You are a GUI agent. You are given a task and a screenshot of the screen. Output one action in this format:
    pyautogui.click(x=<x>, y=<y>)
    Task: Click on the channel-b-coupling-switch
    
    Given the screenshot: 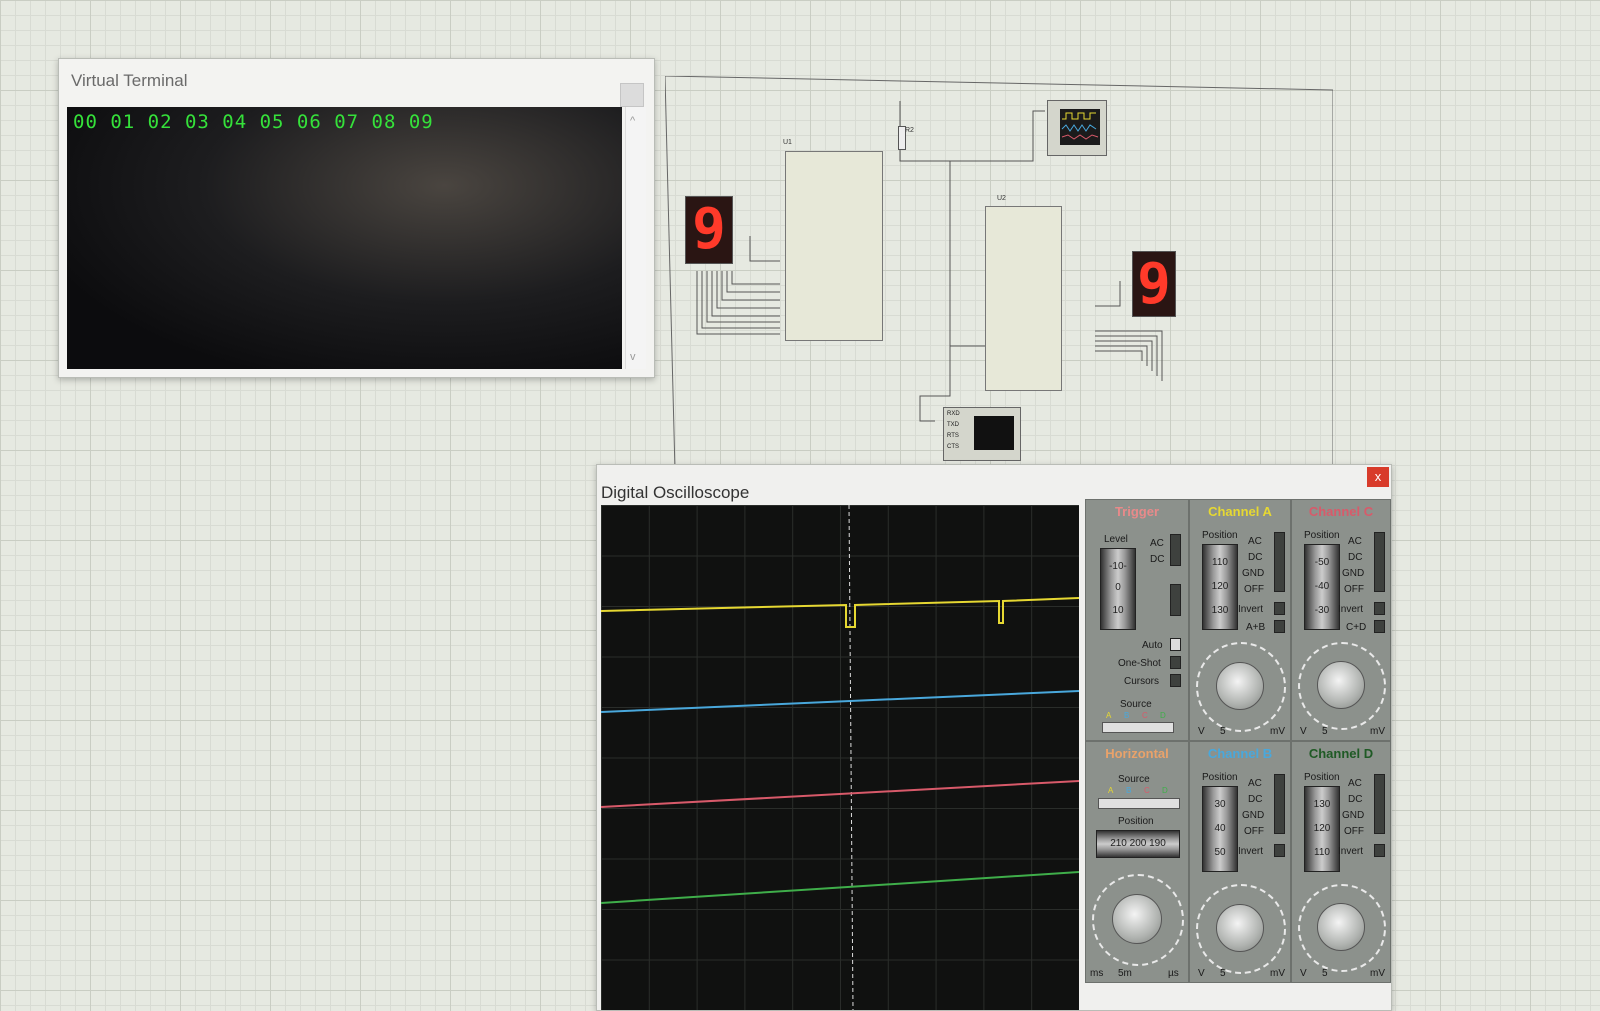 What is the action you would take?
    pyautogui.click(x=1279, y=804)
    